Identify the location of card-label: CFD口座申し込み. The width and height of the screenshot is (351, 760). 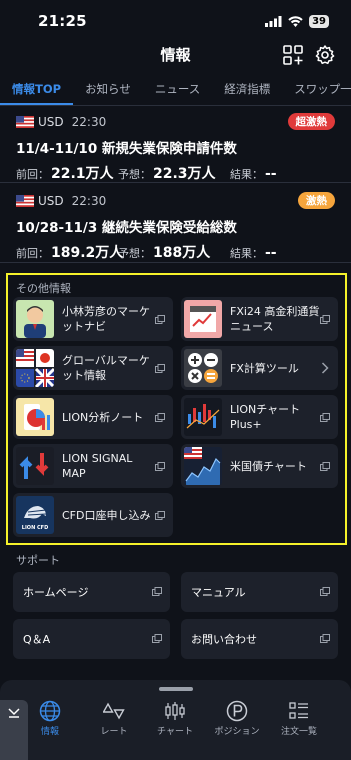
(106, 515).